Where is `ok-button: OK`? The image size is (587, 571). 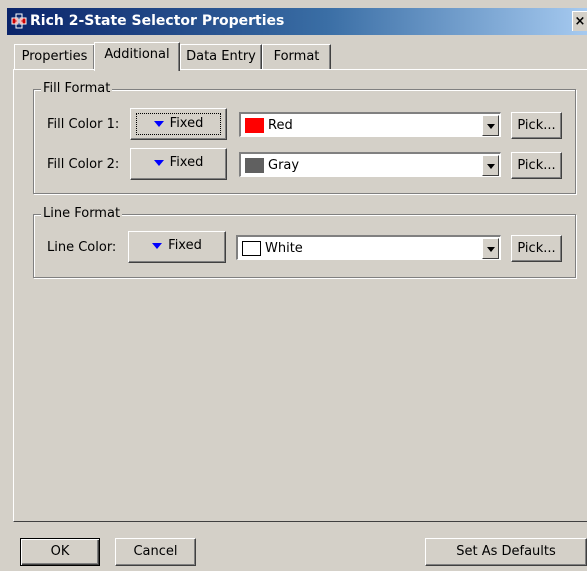 ok-button: OK is located at coordinates (60, 552).